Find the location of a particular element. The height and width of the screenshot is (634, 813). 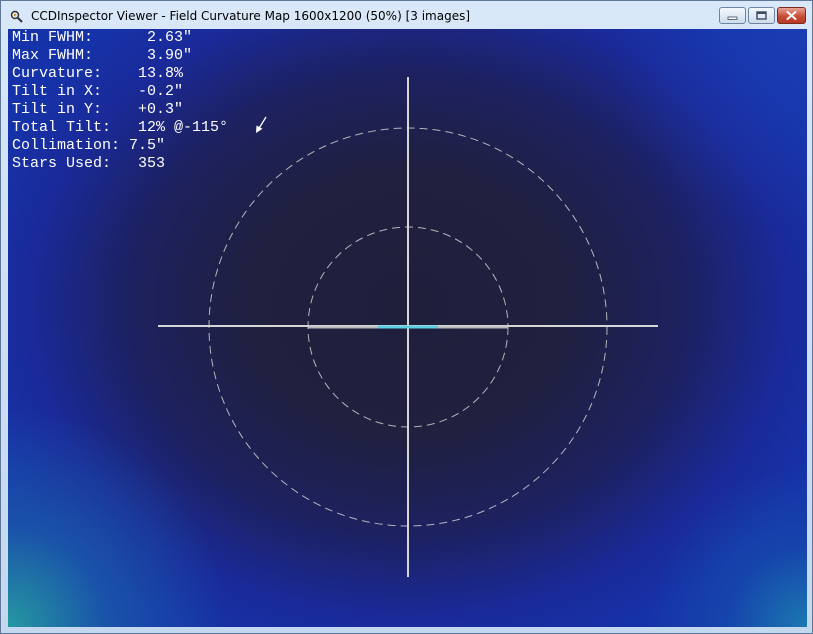

stat-tilt-x: Tilt in X: -0.2" is located at coordinates (98, 91).